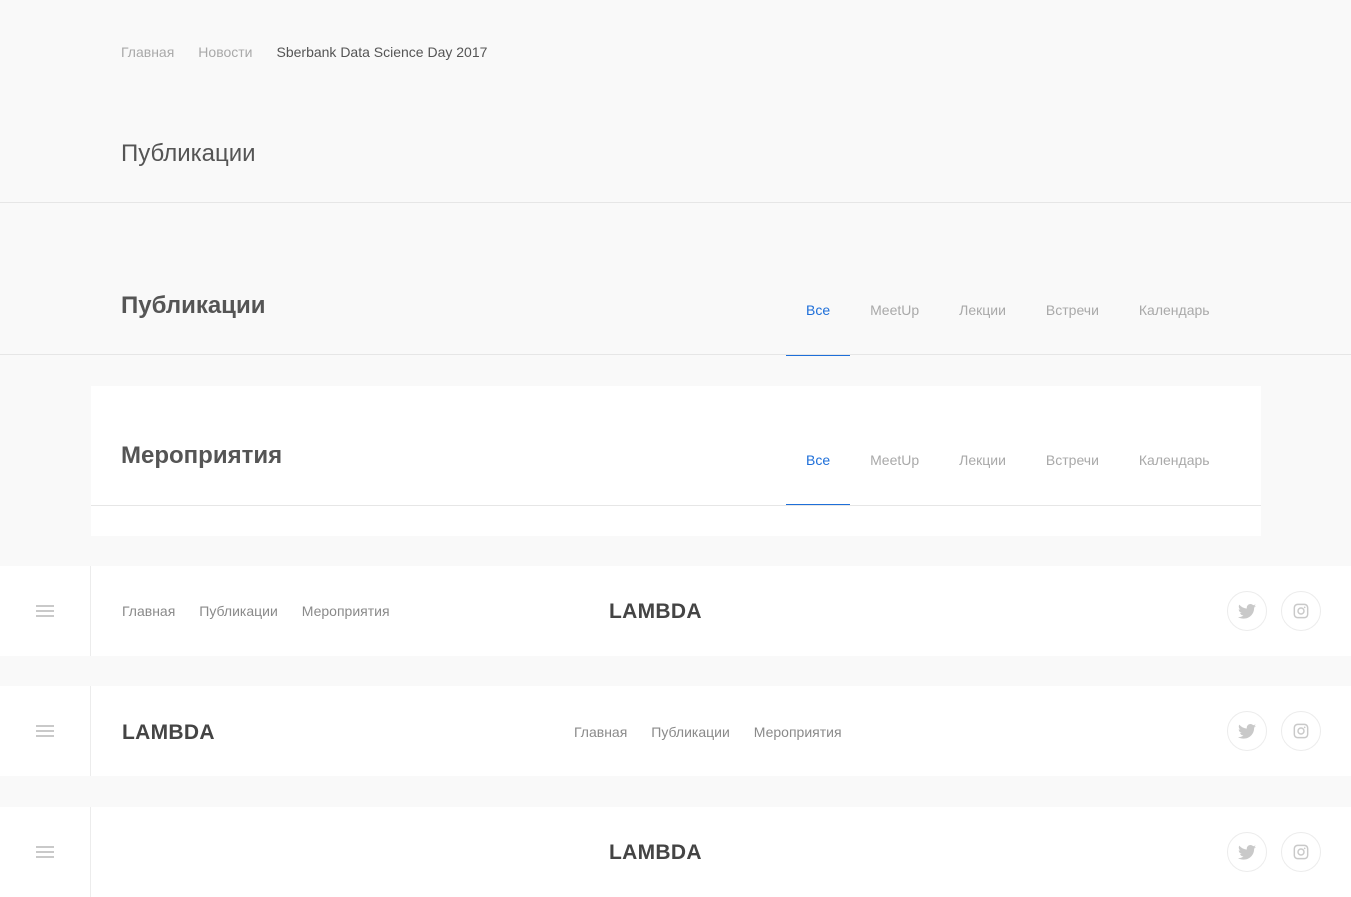  Describe the element at coordinates (193, 305) in the screenshot. I see `section-title-publications: Публикации` at that location.